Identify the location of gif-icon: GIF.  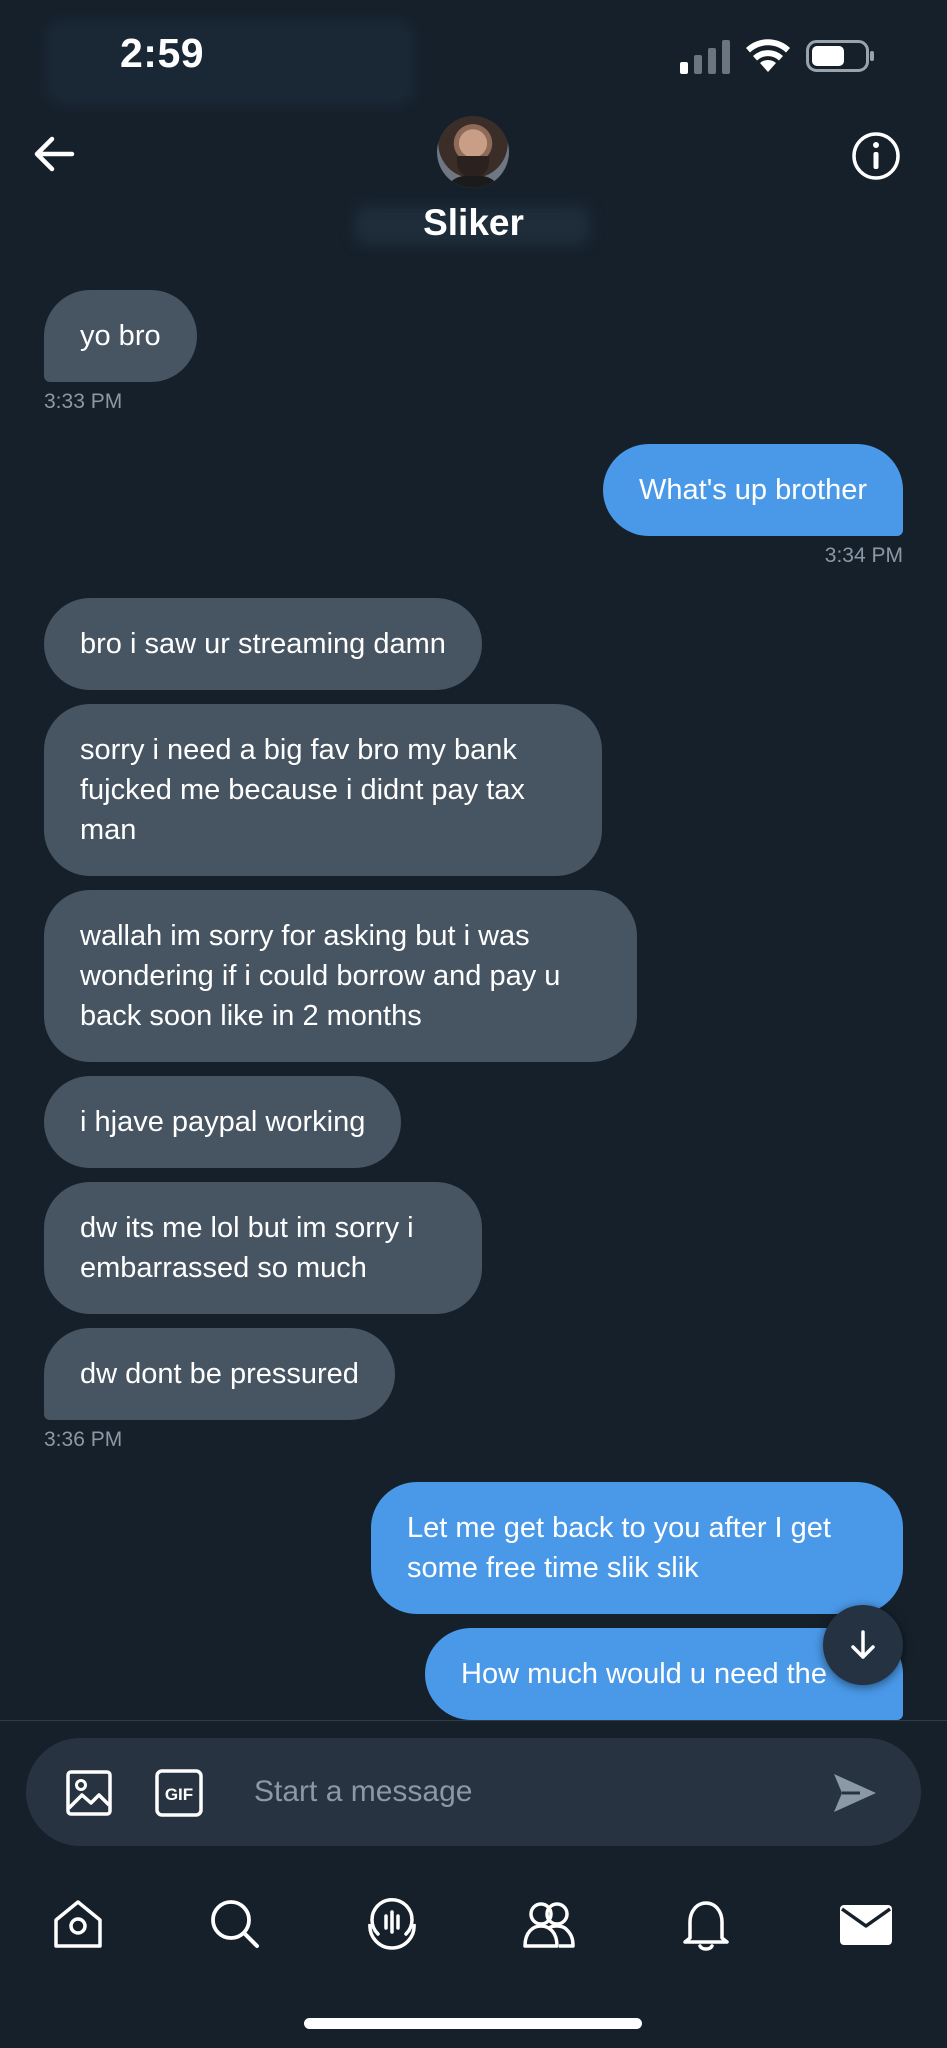
(179, 1793).